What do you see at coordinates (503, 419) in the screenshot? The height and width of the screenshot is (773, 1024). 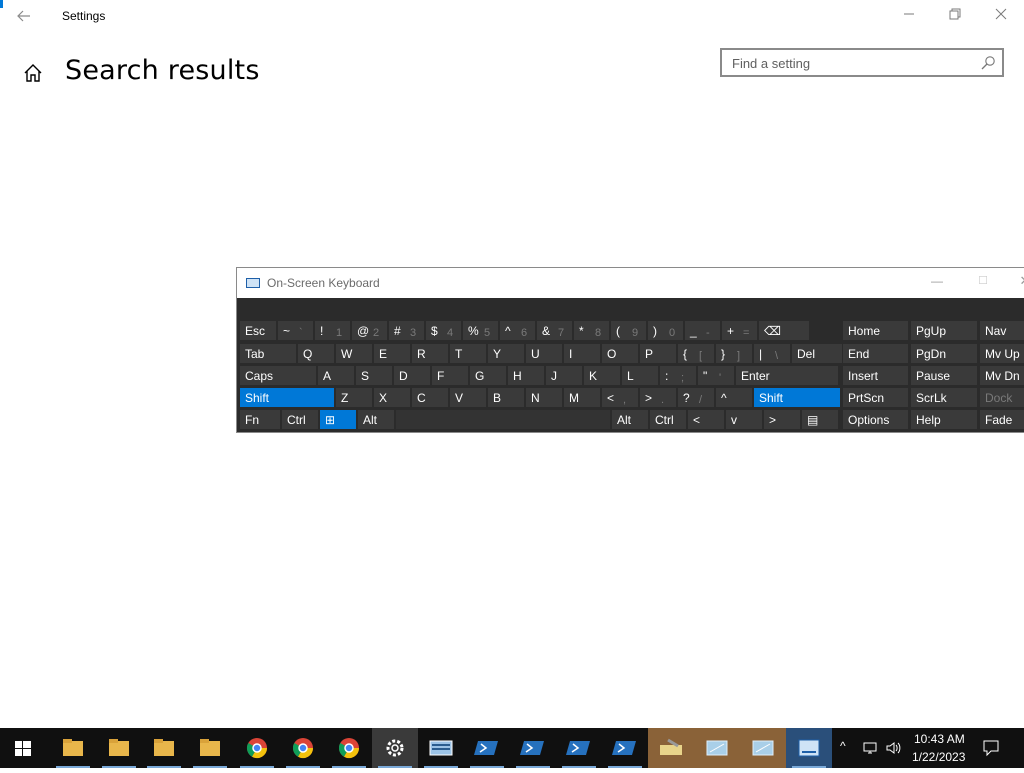 I see `osk-key` at bounding box center [503, 419].